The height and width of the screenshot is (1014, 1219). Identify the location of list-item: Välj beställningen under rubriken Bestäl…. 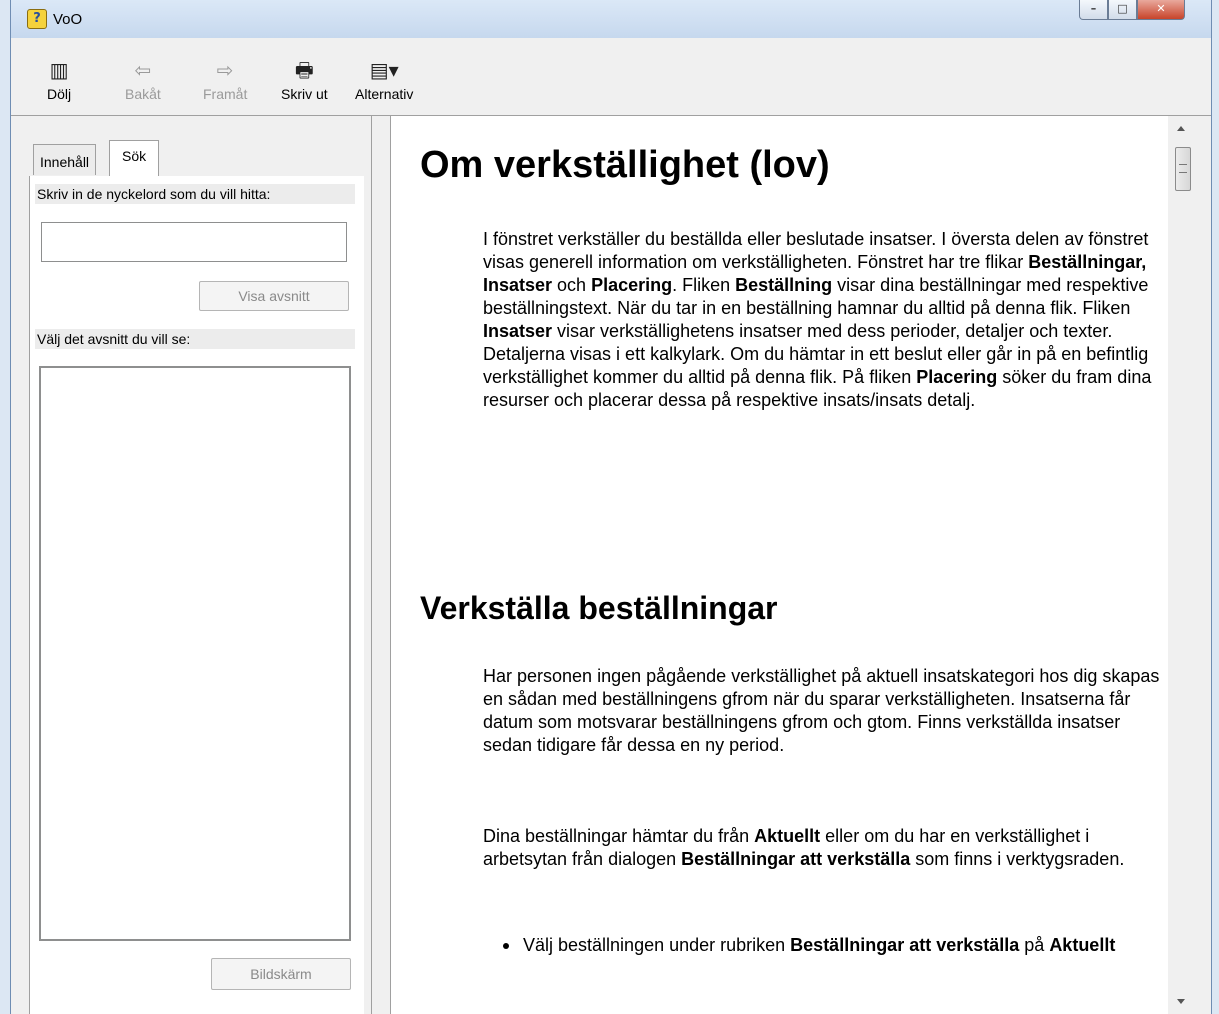
(833, 945).